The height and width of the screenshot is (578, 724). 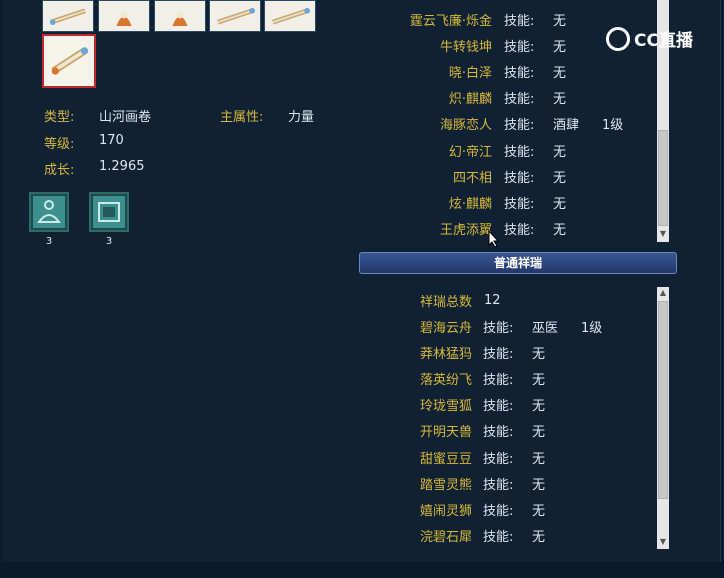 What do you see at coordinates (327, 229) in the screenshot?
I see `list-item: 王虎添翼 技能: 无` at bounding box center [327, 229].